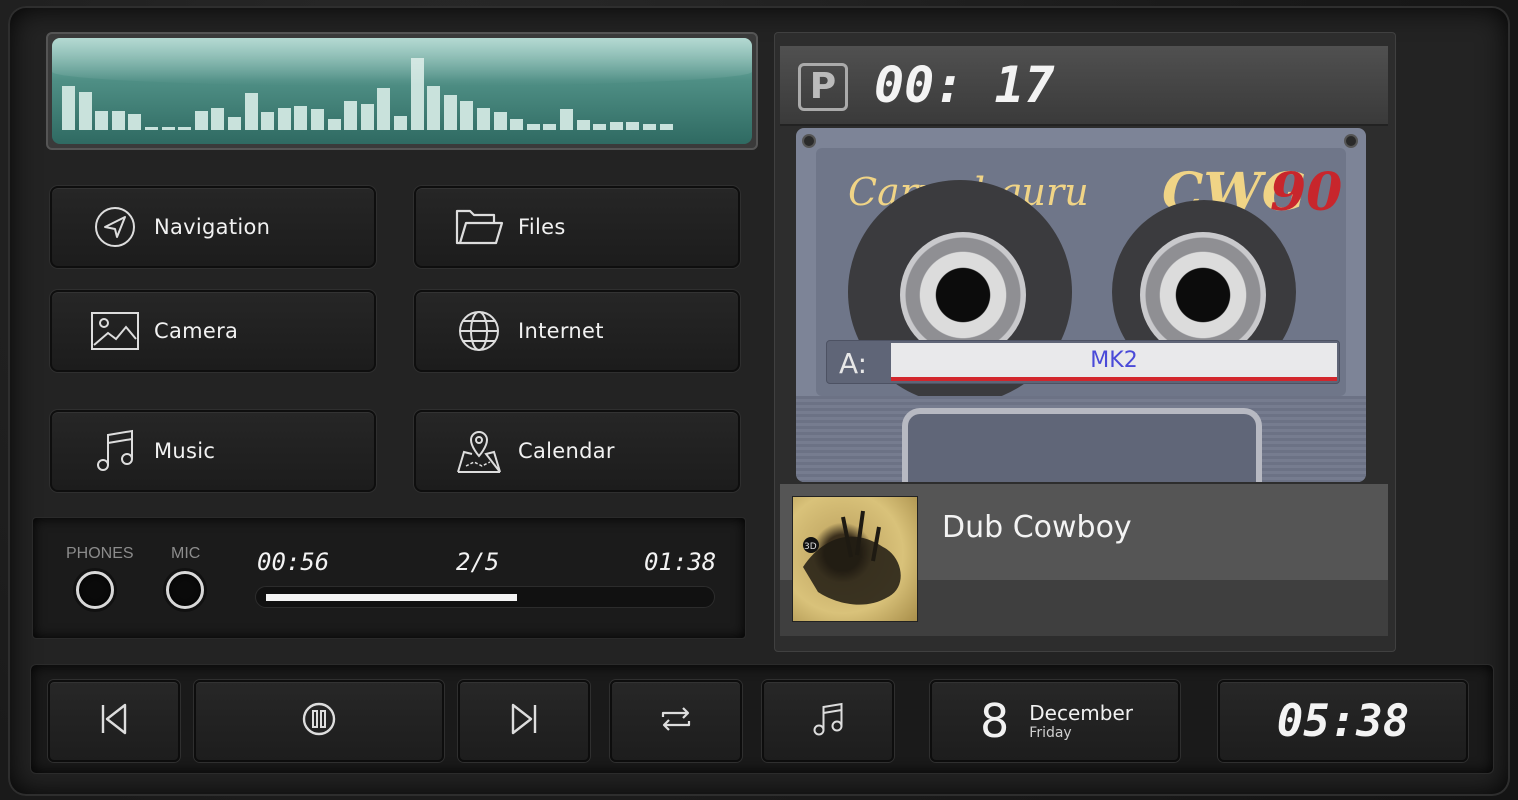 This screenshot has width=1518, height=800. What do you see at coordinates (810, 547) in the screenshot?
I see `album-badge: 3D` at bounding box center [810, 547].